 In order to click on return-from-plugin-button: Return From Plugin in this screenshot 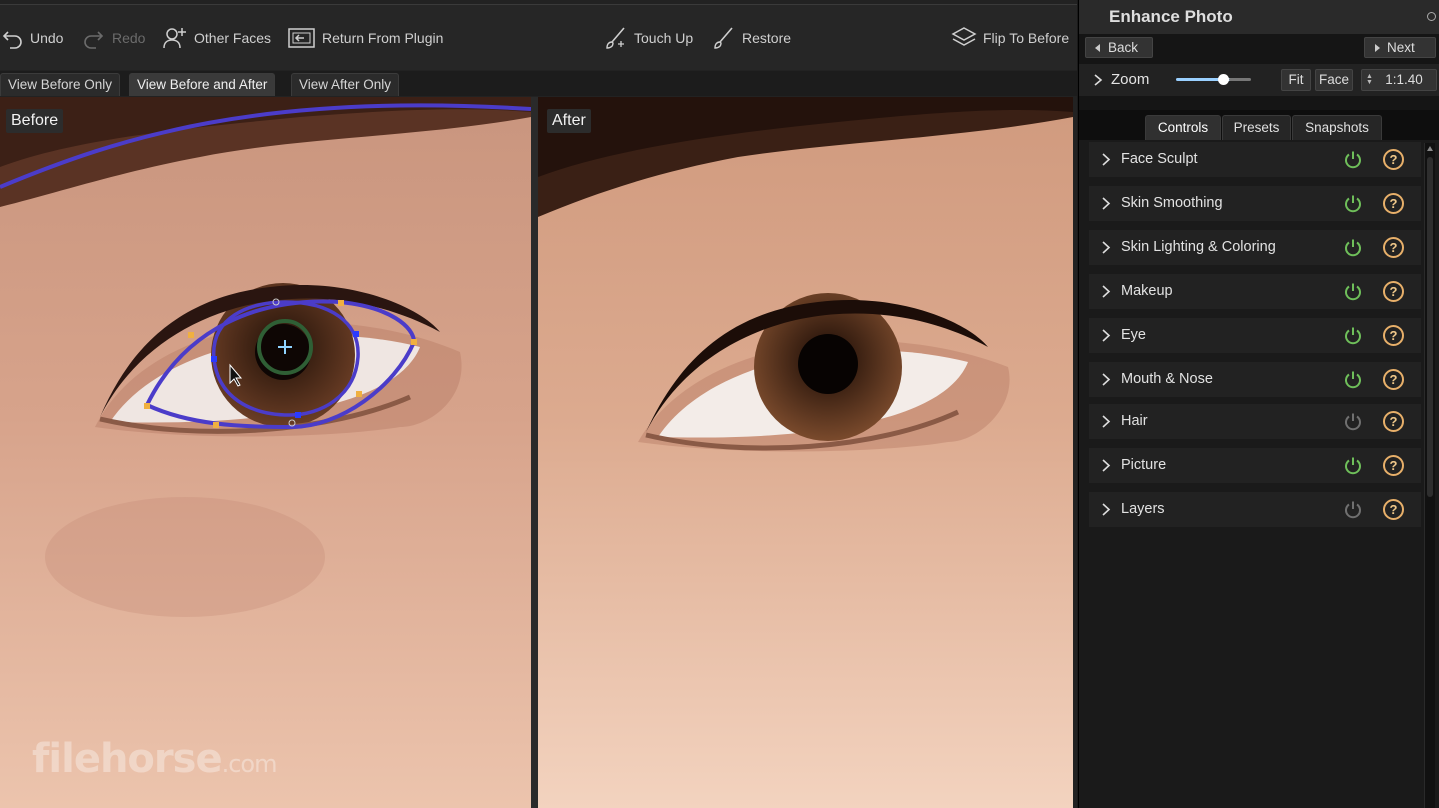, I will do `click(365, 38)`.